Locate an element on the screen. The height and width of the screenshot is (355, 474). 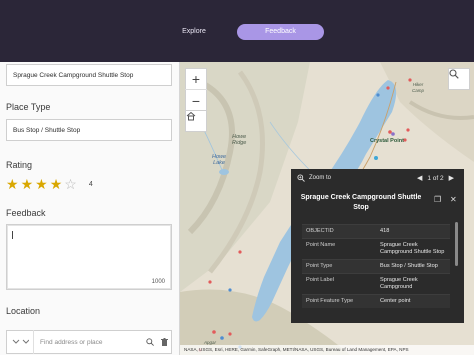
table-row: Point Label Sprague Creek Campground is located at coordinates (376, 283).